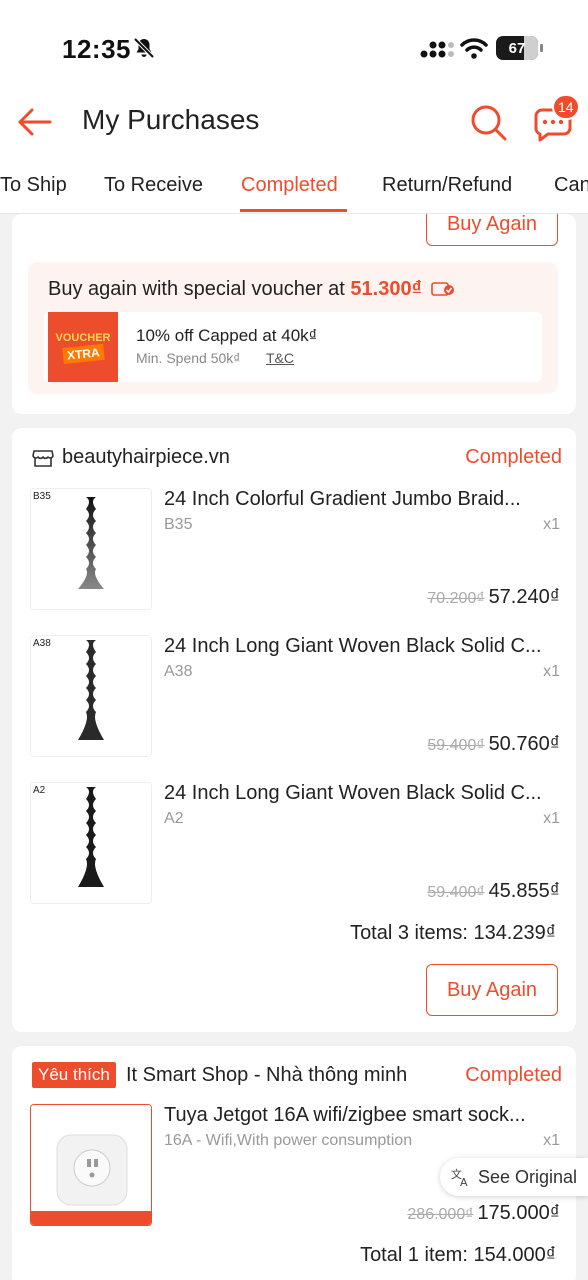 Image resolution: width=588 pixels, height=1280 pixels. Describe the element at coordinates (171, 119) in the screenshot. I see `page-title: My Purchases` at that location.